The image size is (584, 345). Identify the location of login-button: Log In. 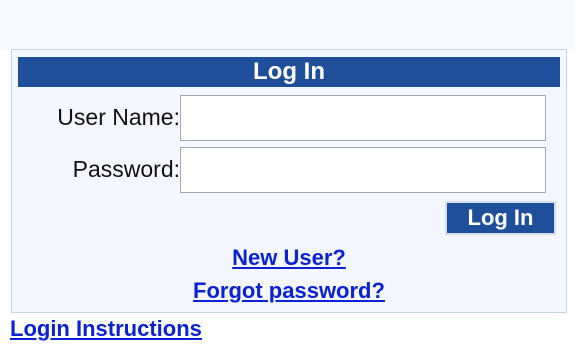
(500, 218).